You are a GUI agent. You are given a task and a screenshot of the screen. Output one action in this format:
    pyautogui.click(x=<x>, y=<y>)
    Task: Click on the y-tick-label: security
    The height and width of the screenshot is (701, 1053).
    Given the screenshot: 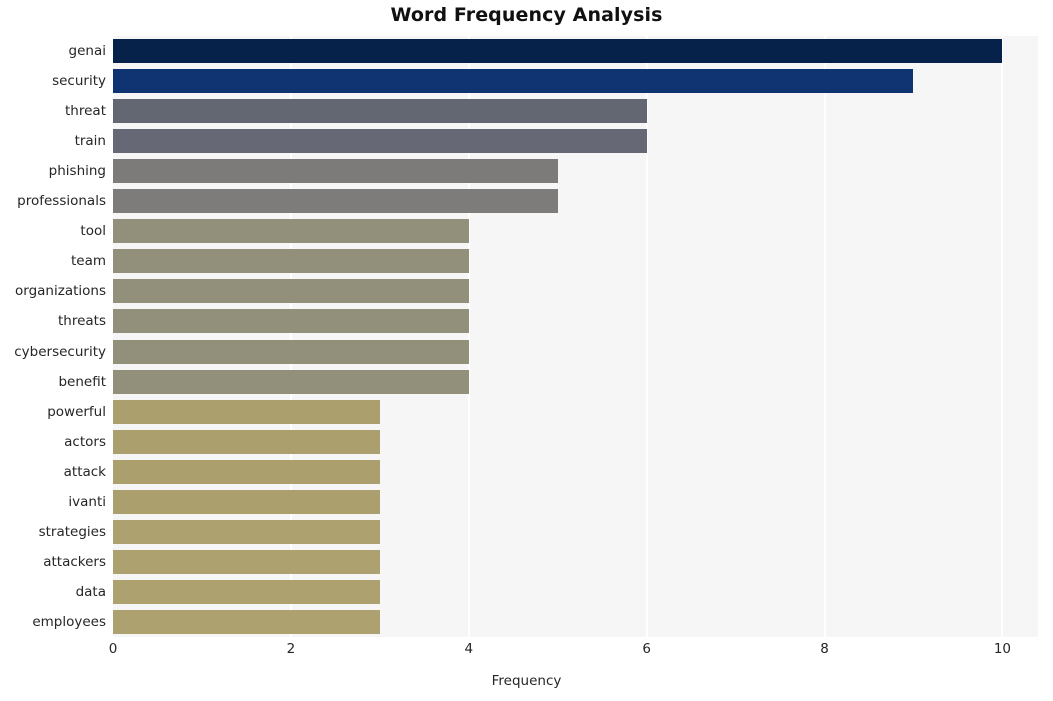 What is the action you would take?
    pyautogui.click(x=79, y=81)
    